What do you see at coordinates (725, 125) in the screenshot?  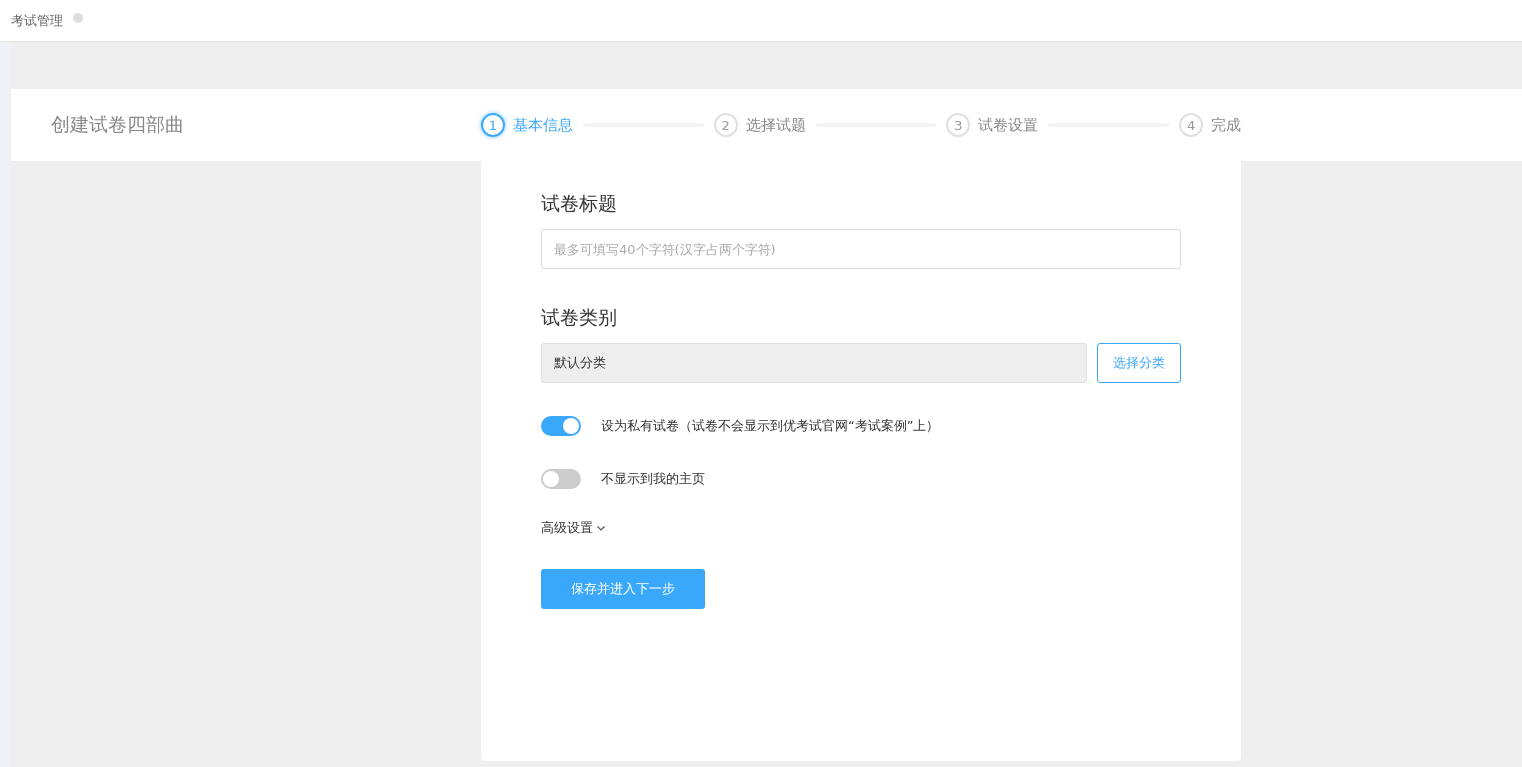 I see `step-number: 2` at bounding box center [725, 125].